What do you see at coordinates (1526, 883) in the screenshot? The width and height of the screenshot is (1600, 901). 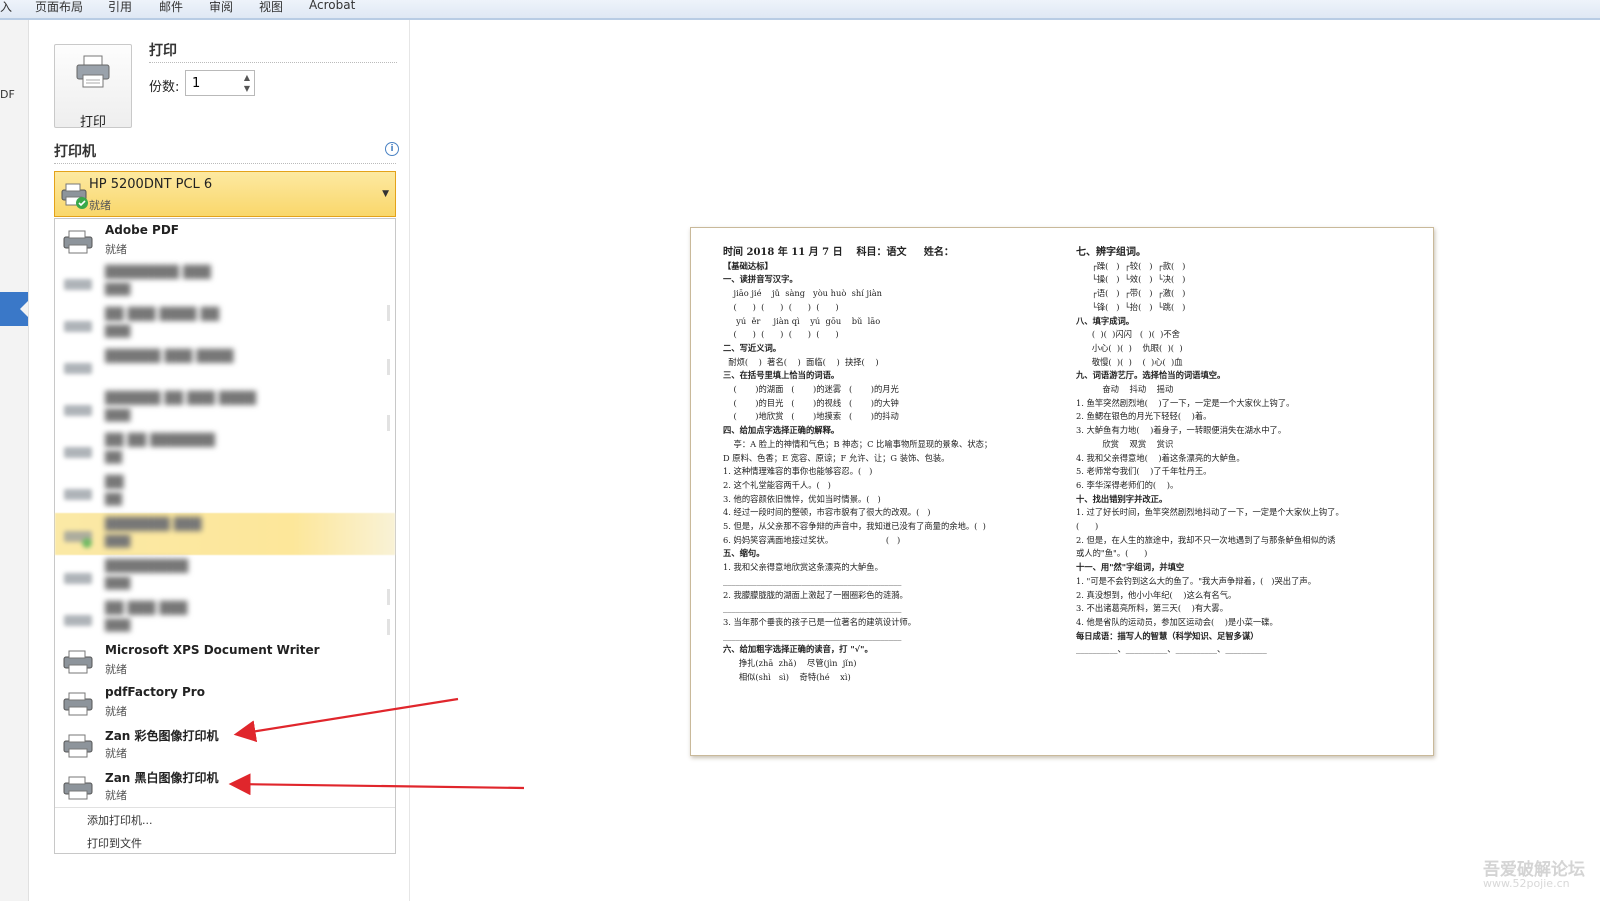 I see `watermark-url: www.52pojie.cn` at bounding box center [1526, 883].